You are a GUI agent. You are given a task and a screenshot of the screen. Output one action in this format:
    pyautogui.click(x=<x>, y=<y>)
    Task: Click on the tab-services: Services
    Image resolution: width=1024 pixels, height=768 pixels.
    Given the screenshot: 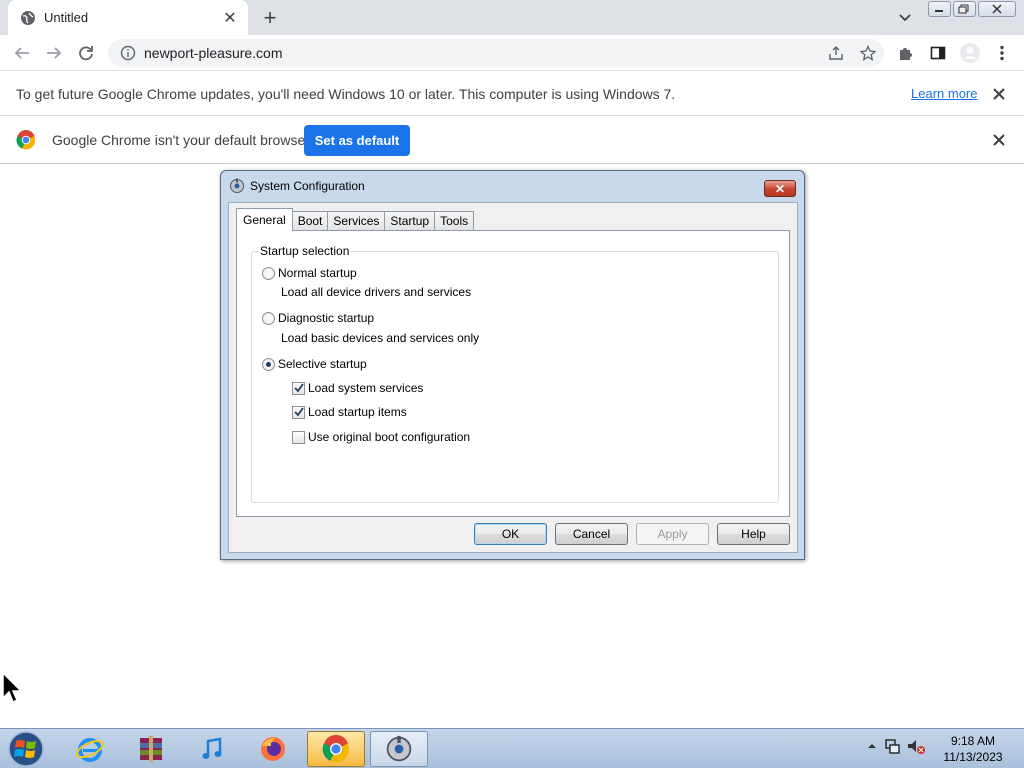 What is the action you would take?
    pyautogui.click(x=356, y=221)
    